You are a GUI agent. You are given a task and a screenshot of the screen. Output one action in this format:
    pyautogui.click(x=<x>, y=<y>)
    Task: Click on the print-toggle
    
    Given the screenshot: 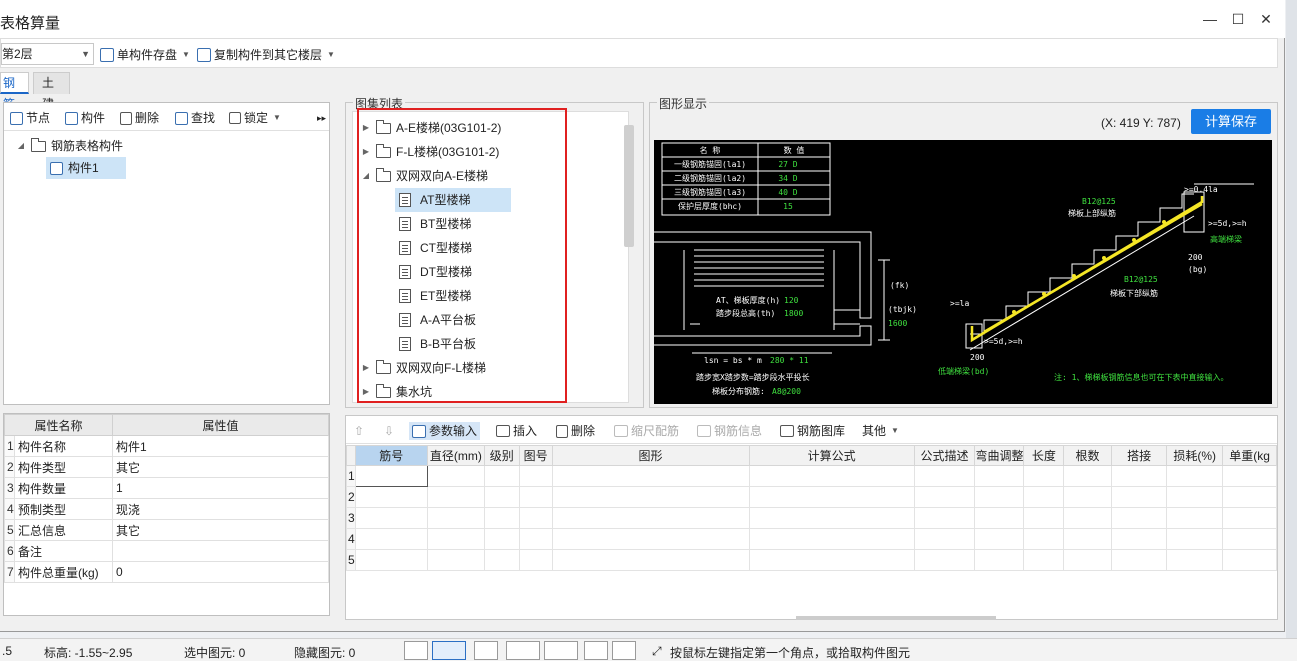 What is the action you would take?
    pyautogui.click(x=596, y=650)
    